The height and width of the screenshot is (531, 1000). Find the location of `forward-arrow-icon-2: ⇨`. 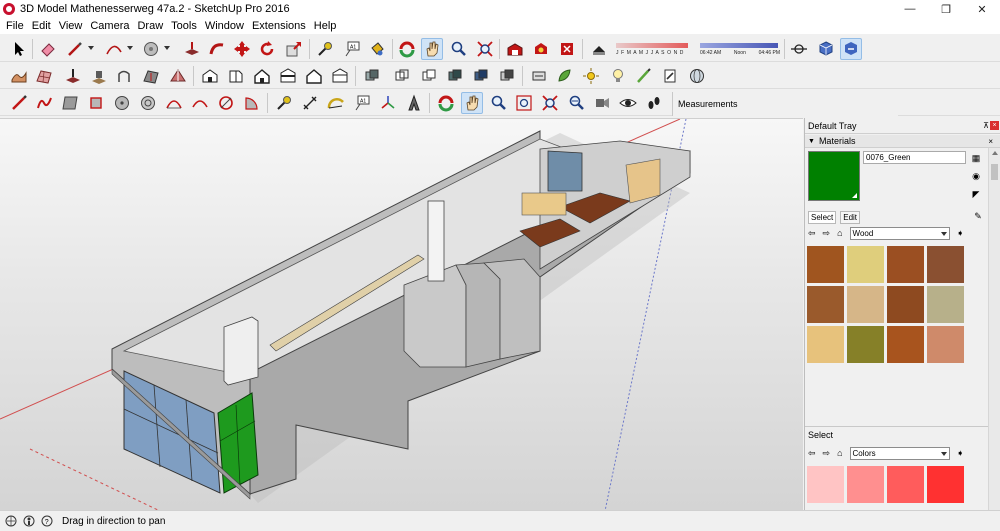

forward-arrow-icon-2: ⇨ is located at coordinates (827, 453).